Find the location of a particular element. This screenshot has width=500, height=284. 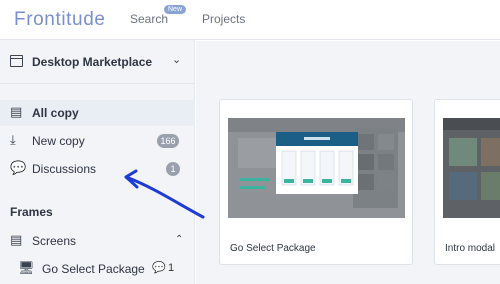

chevron-down-icon: ⌄ is located at coordinates (176, 59).